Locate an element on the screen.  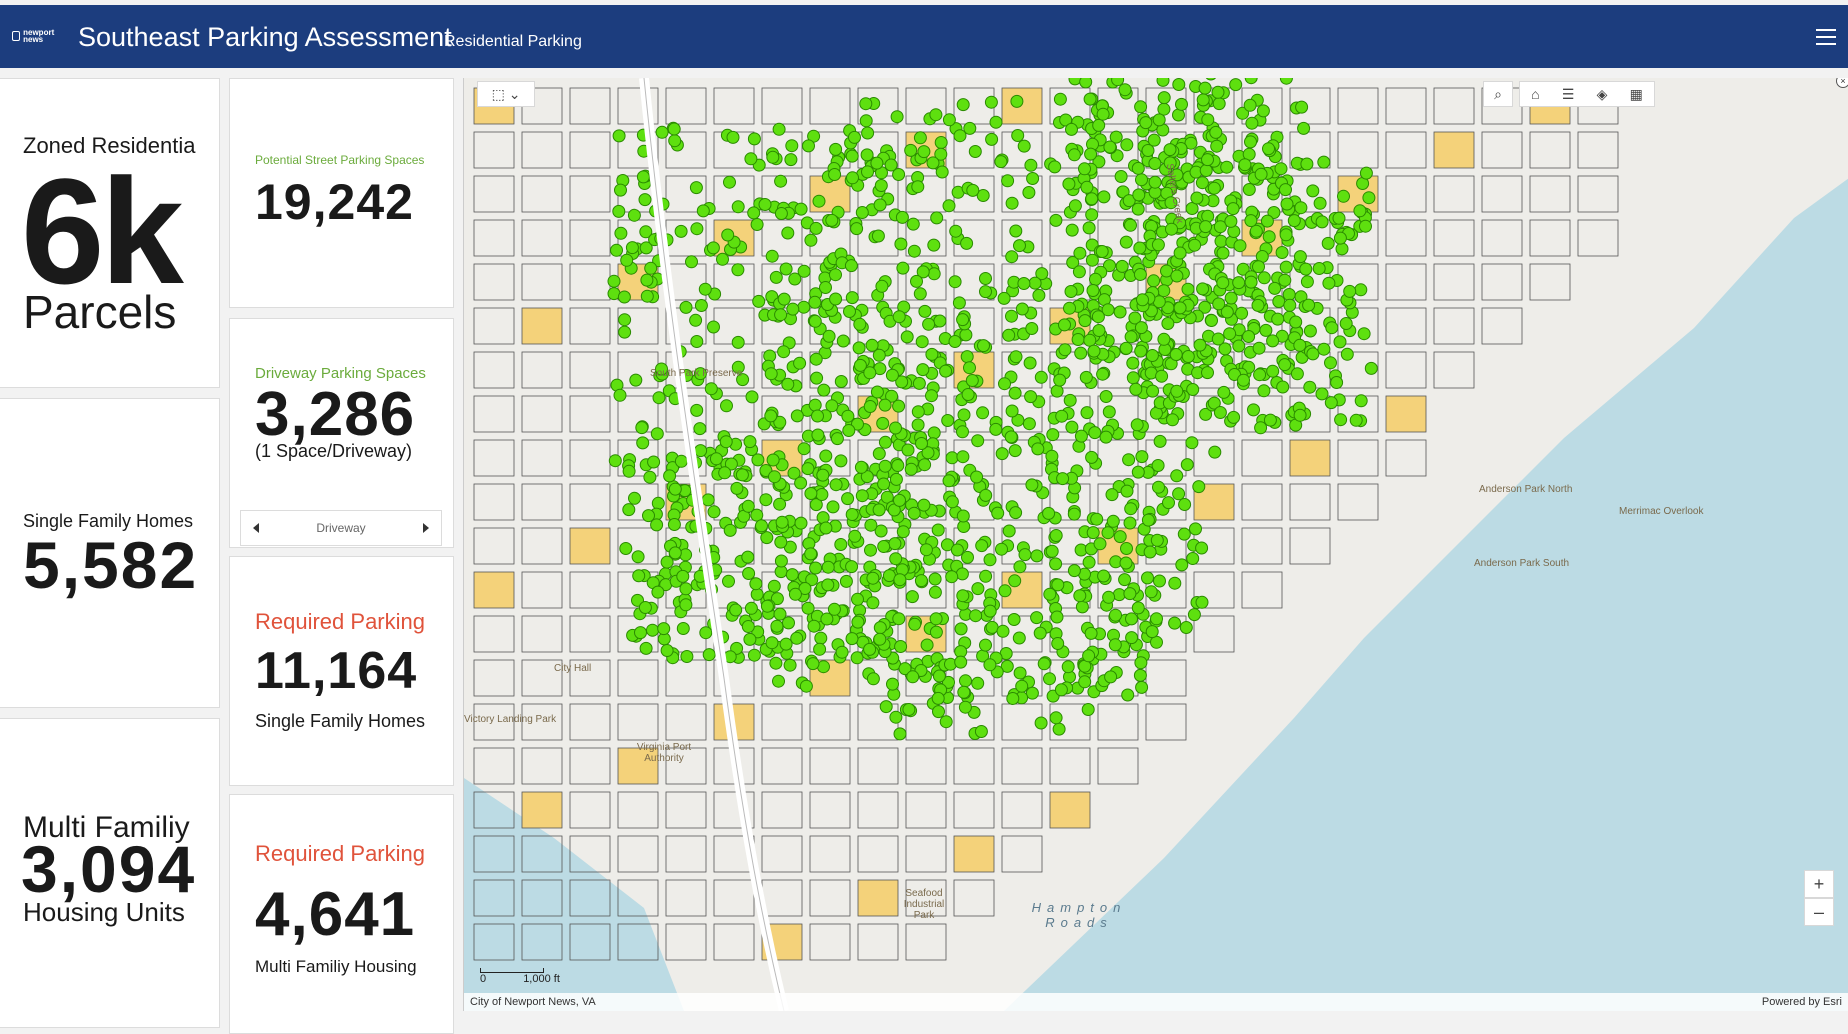
layers-icon: ◈ is located at coordinates (1602, 94).